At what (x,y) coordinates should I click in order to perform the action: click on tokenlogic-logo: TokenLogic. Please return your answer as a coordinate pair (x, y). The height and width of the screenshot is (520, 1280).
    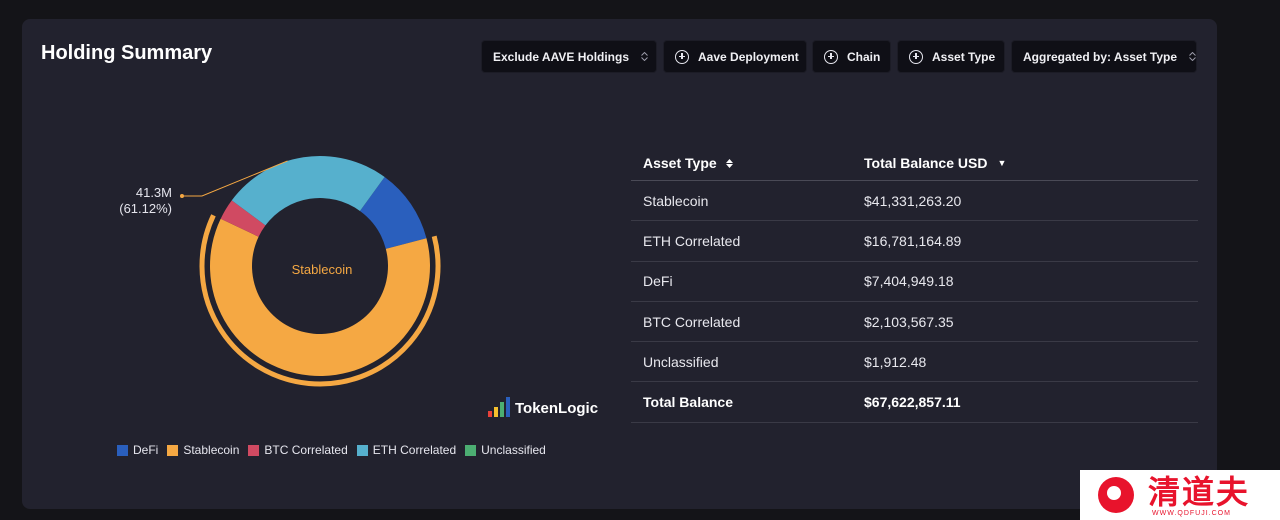
    Looking at the image, I should click on (543, 407).